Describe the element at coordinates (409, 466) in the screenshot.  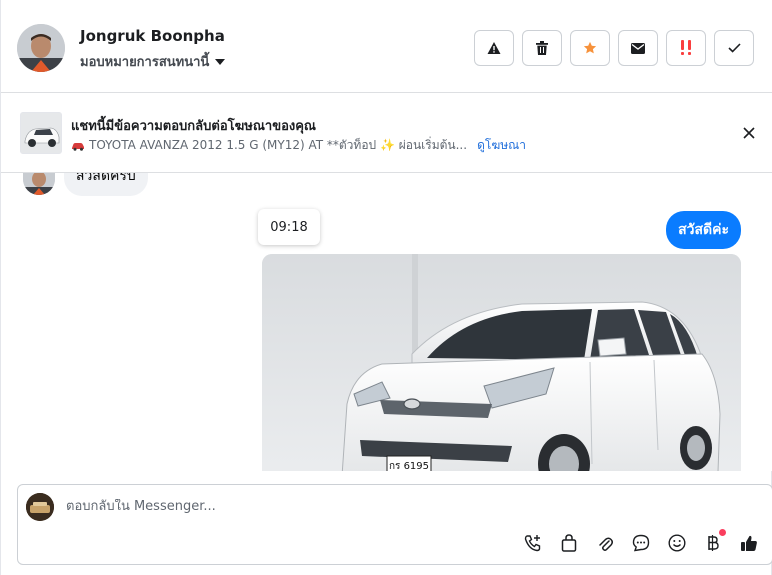
I see `license-plate-text: กร 6195` at that location.